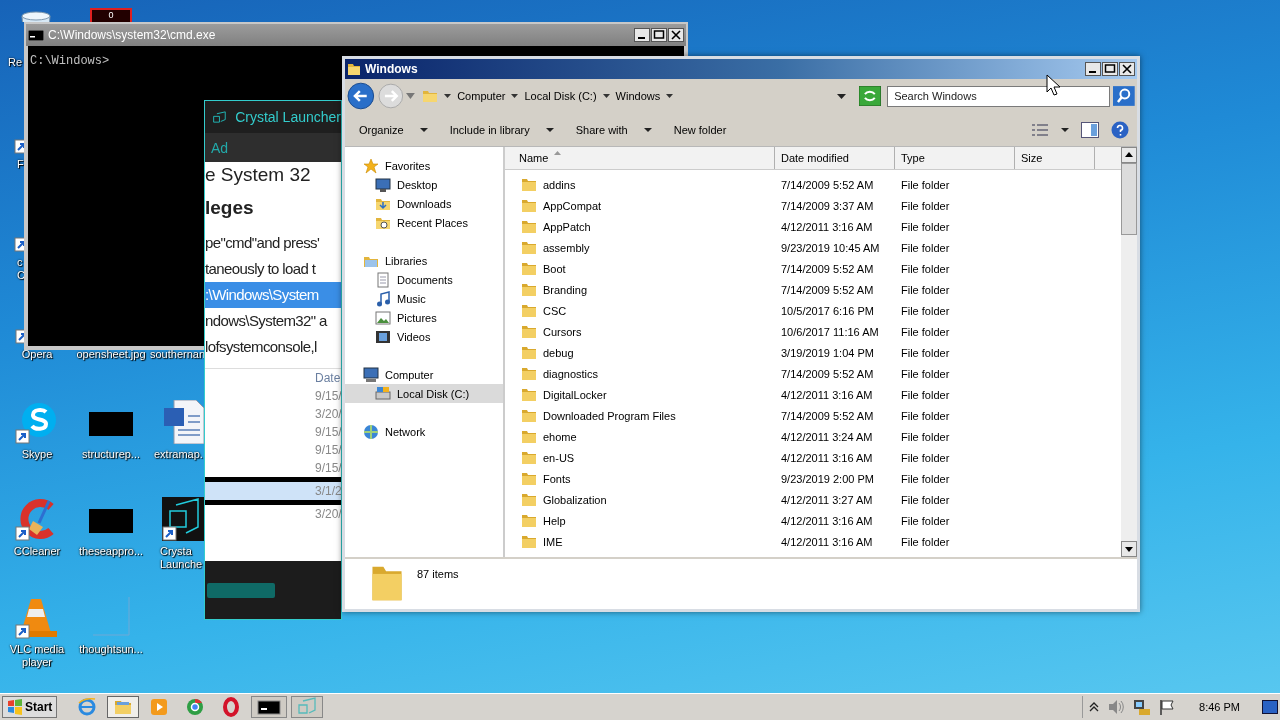  What do you see at coordinates (566, 247) in the screenshot?
I see `file-name: assembly` at bounding box center [566, 247].